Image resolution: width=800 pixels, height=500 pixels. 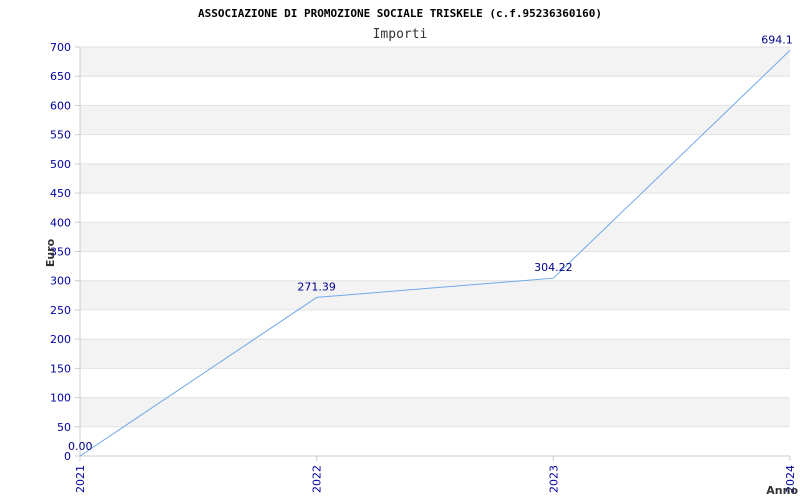 What do you see at coordinates (60, 222) in the screenshot?
I see `y-tick-label: 400` at bounding box center [60, 222].